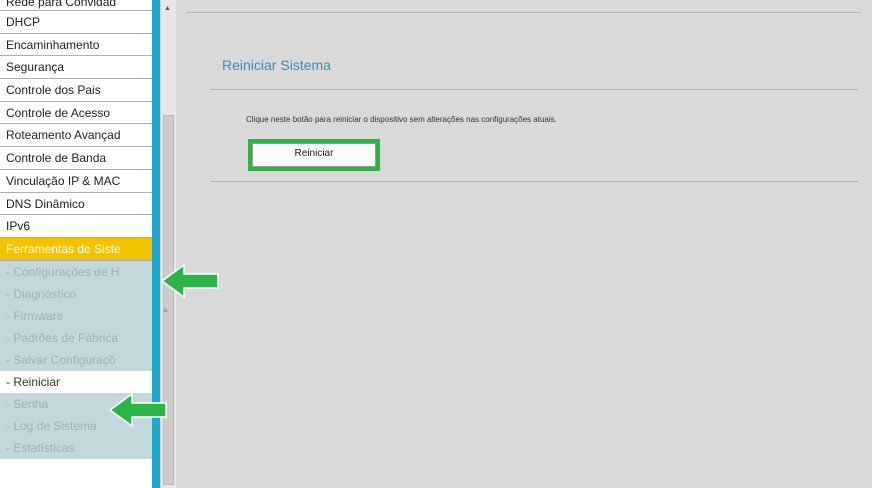 This screenshot has width=872, height=488. I want to click on sidebar-subitem-firmware: - Firmware, so click(76, 315).